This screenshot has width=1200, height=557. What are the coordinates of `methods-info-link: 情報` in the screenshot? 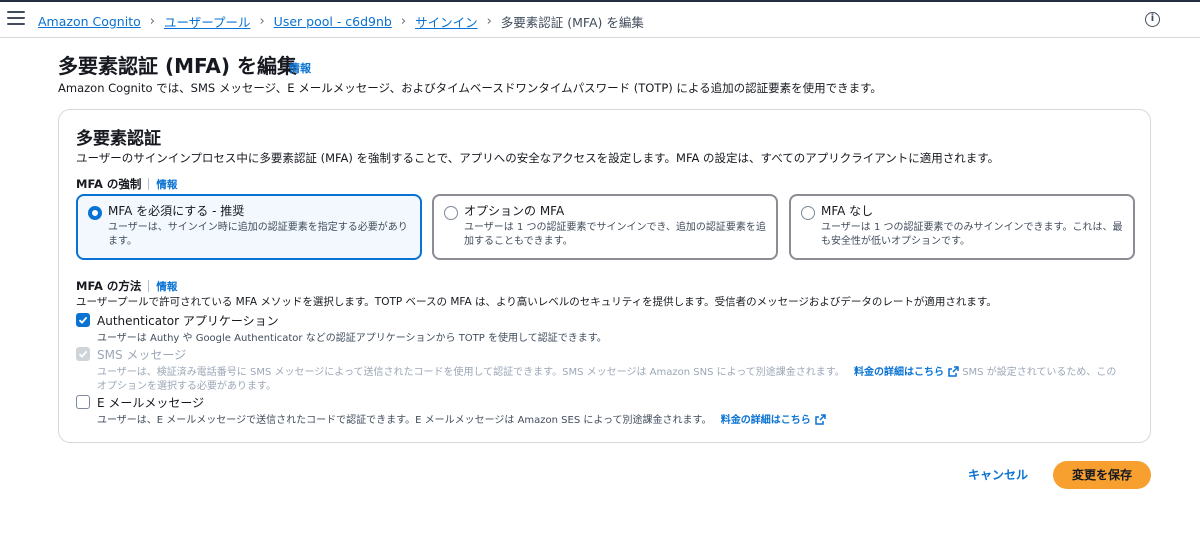 It's located at (166, 286).